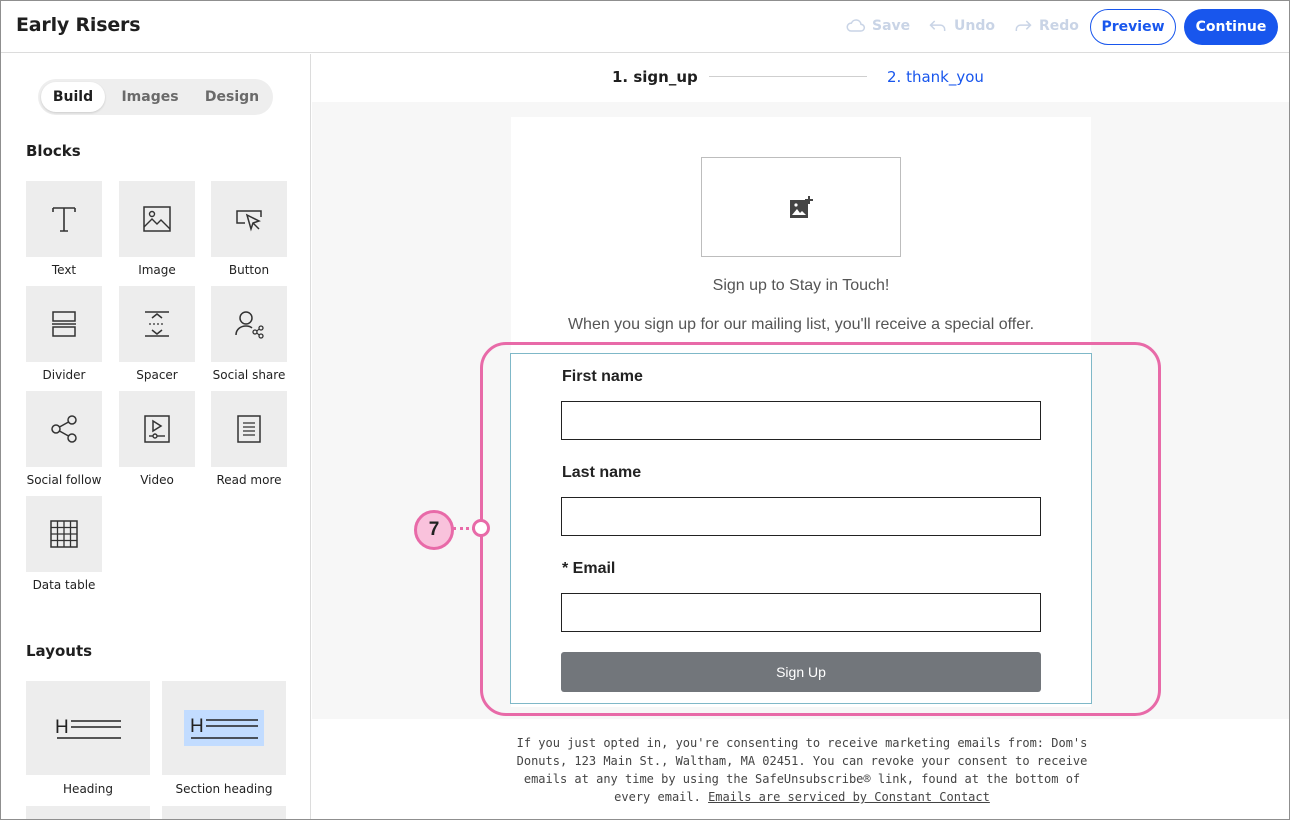 The image size is (1290, 820). I want to click on email-field, so click(801, 612).